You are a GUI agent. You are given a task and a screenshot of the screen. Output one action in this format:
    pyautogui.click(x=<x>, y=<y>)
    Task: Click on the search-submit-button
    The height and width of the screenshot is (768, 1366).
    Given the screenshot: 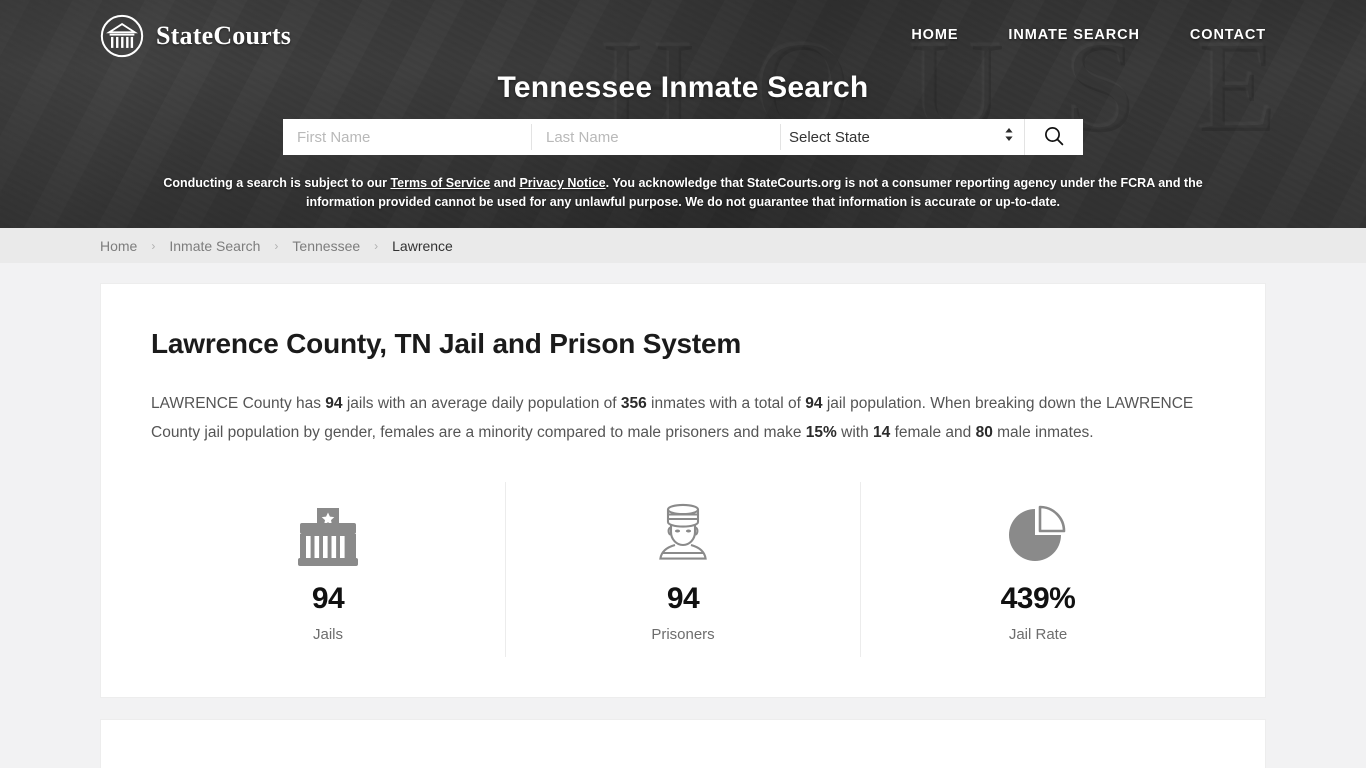 What is the action you would take?
    pyautogui.click(x=1053, y=137)
    